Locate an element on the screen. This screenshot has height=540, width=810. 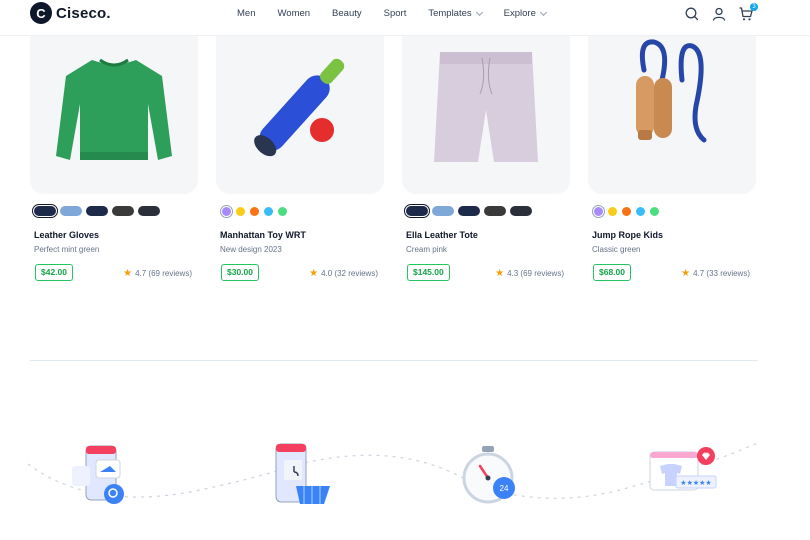
product-price: $42.00 is located at coordinates (54, 272).